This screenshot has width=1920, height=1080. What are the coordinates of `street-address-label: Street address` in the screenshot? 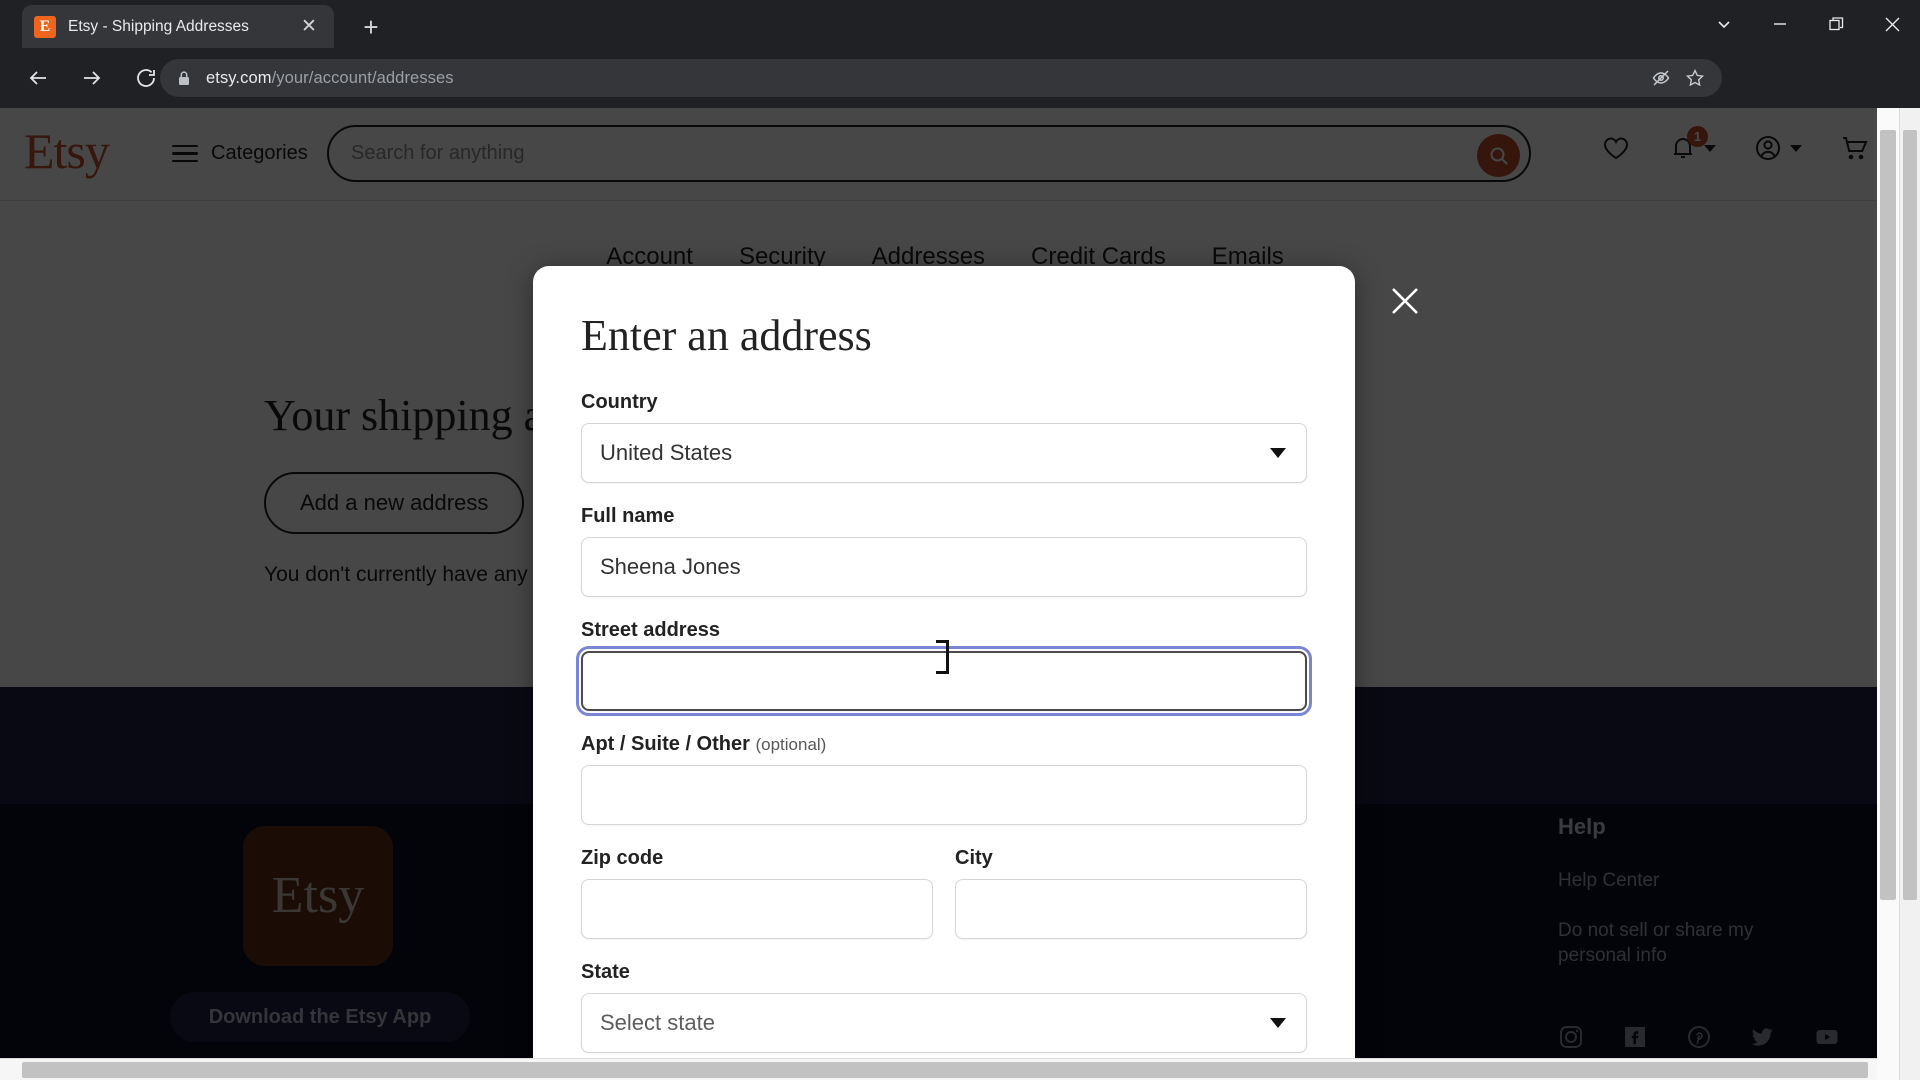 It's located at (650, 630).